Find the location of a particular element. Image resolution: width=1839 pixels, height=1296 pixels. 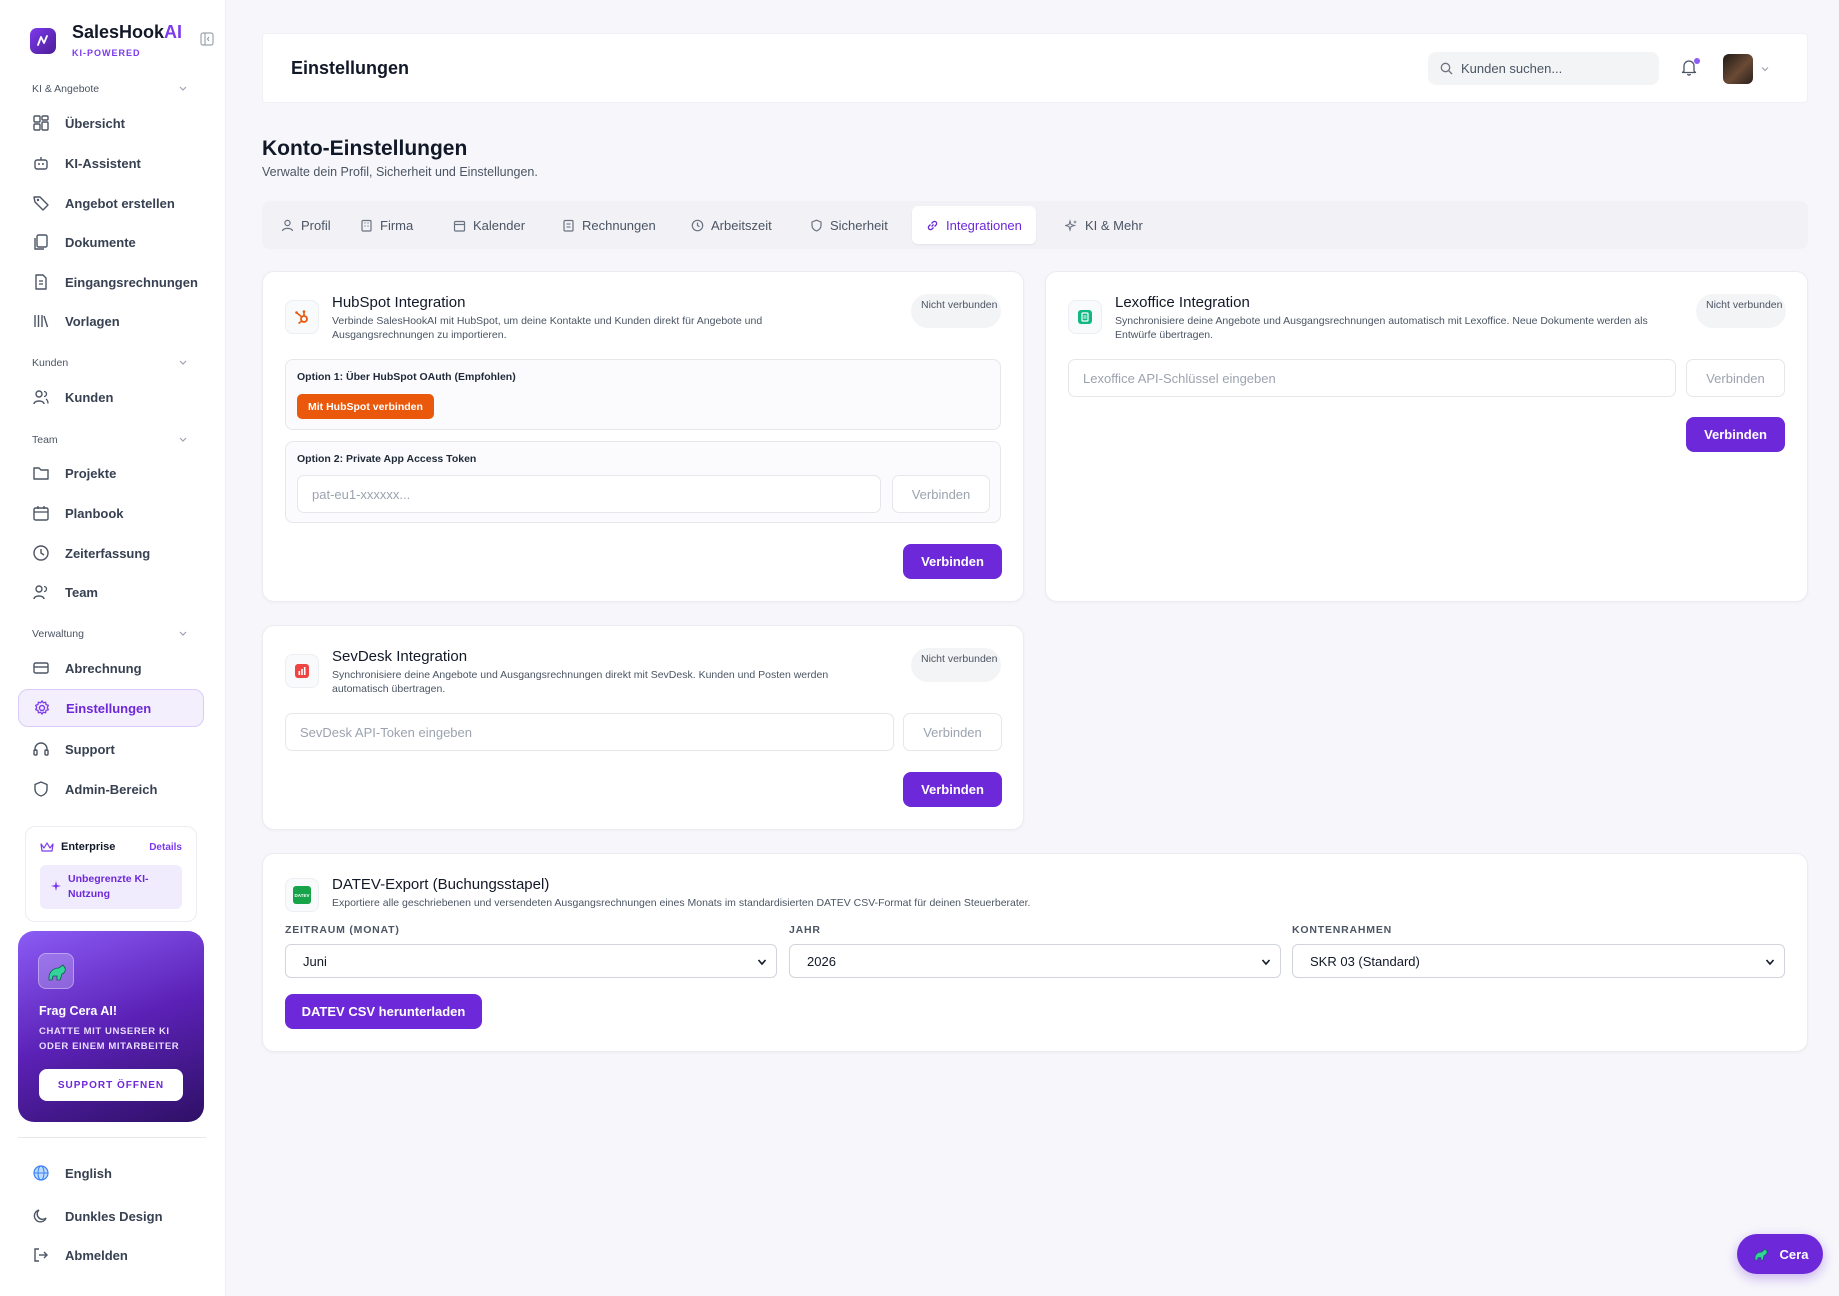

sidebar-item-angebot-erstellen: Angebot erstellen is located at coordinates (111, 203).